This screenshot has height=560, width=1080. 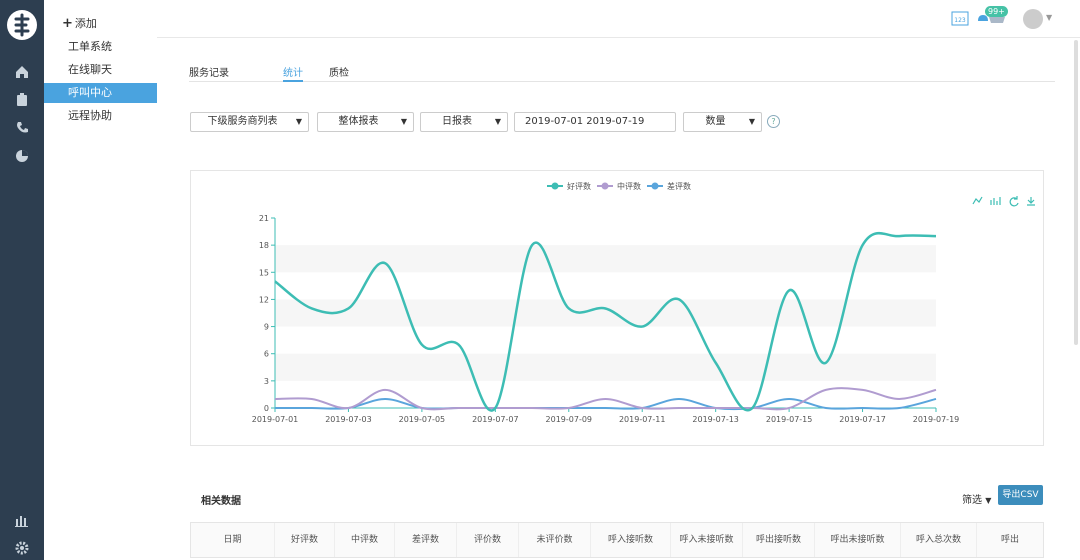 I want to click on series-line, so click(x=605, y=399).